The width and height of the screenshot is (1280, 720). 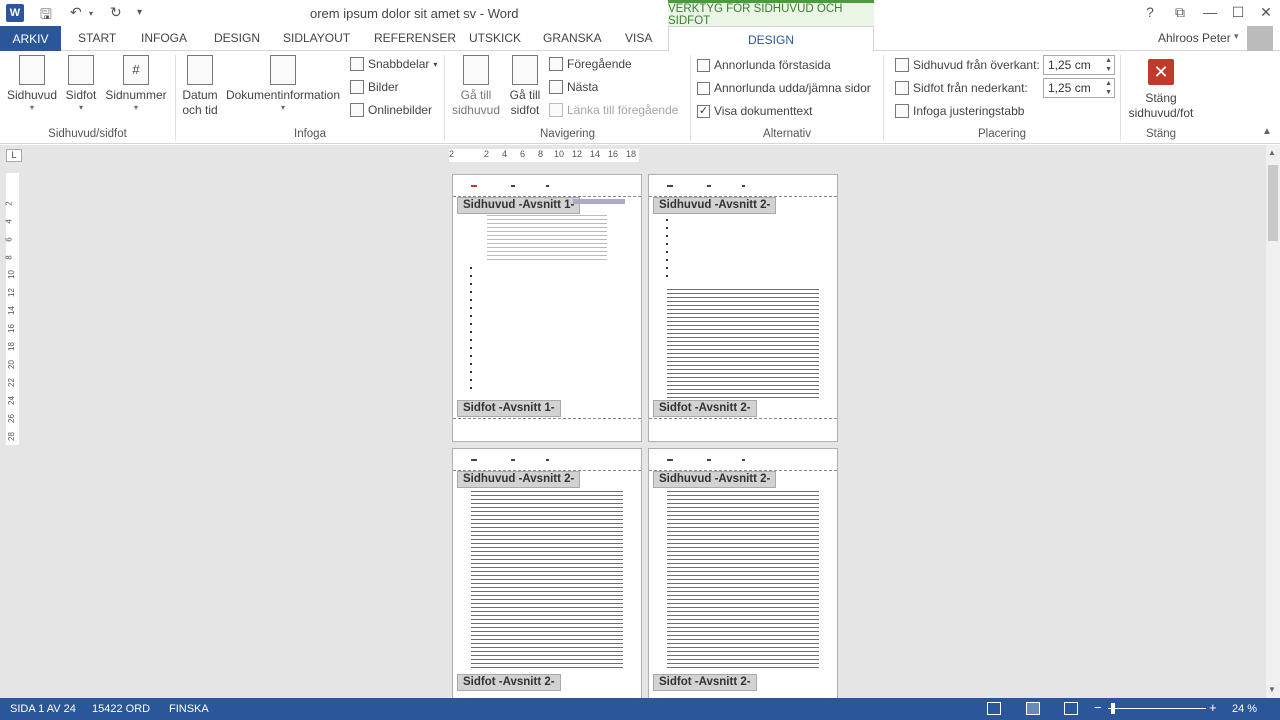 What do you see at coordinates (547, 418) in the screenshot?
I see `footer-boundary` at bounding box center [547, 418].